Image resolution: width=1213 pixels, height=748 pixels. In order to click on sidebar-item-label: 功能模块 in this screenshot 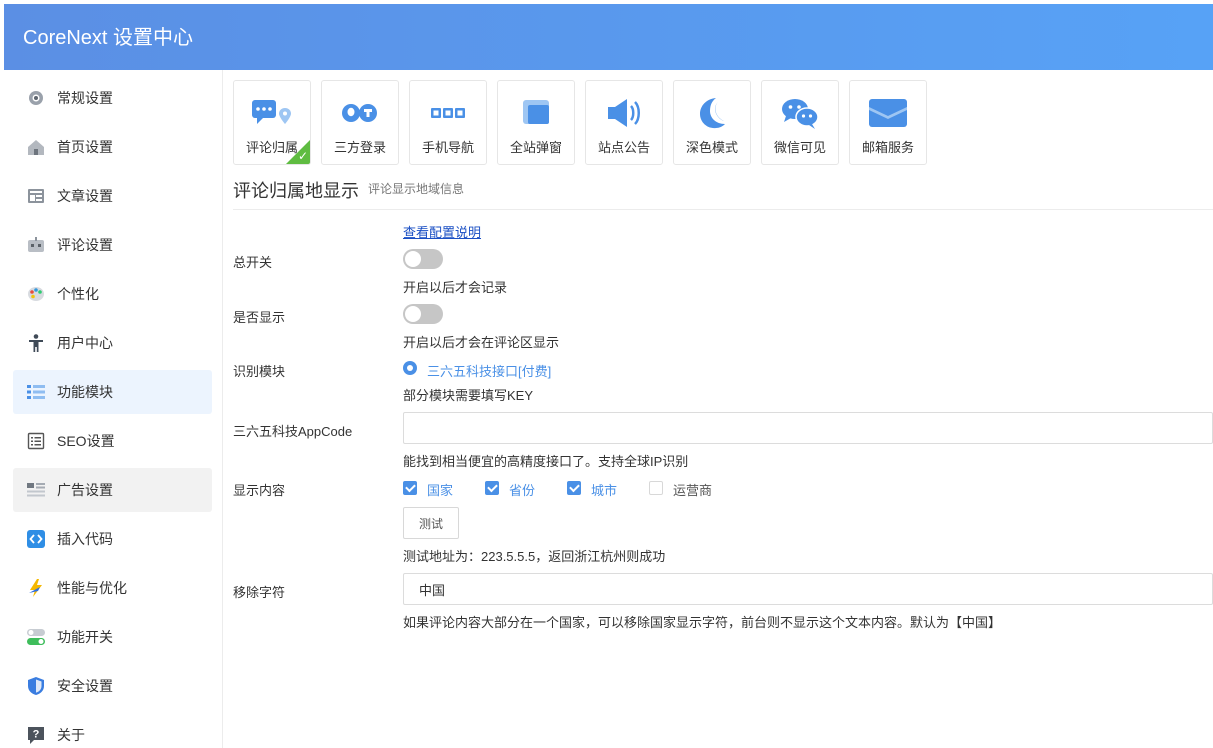, I will do `click(85, 392)`.